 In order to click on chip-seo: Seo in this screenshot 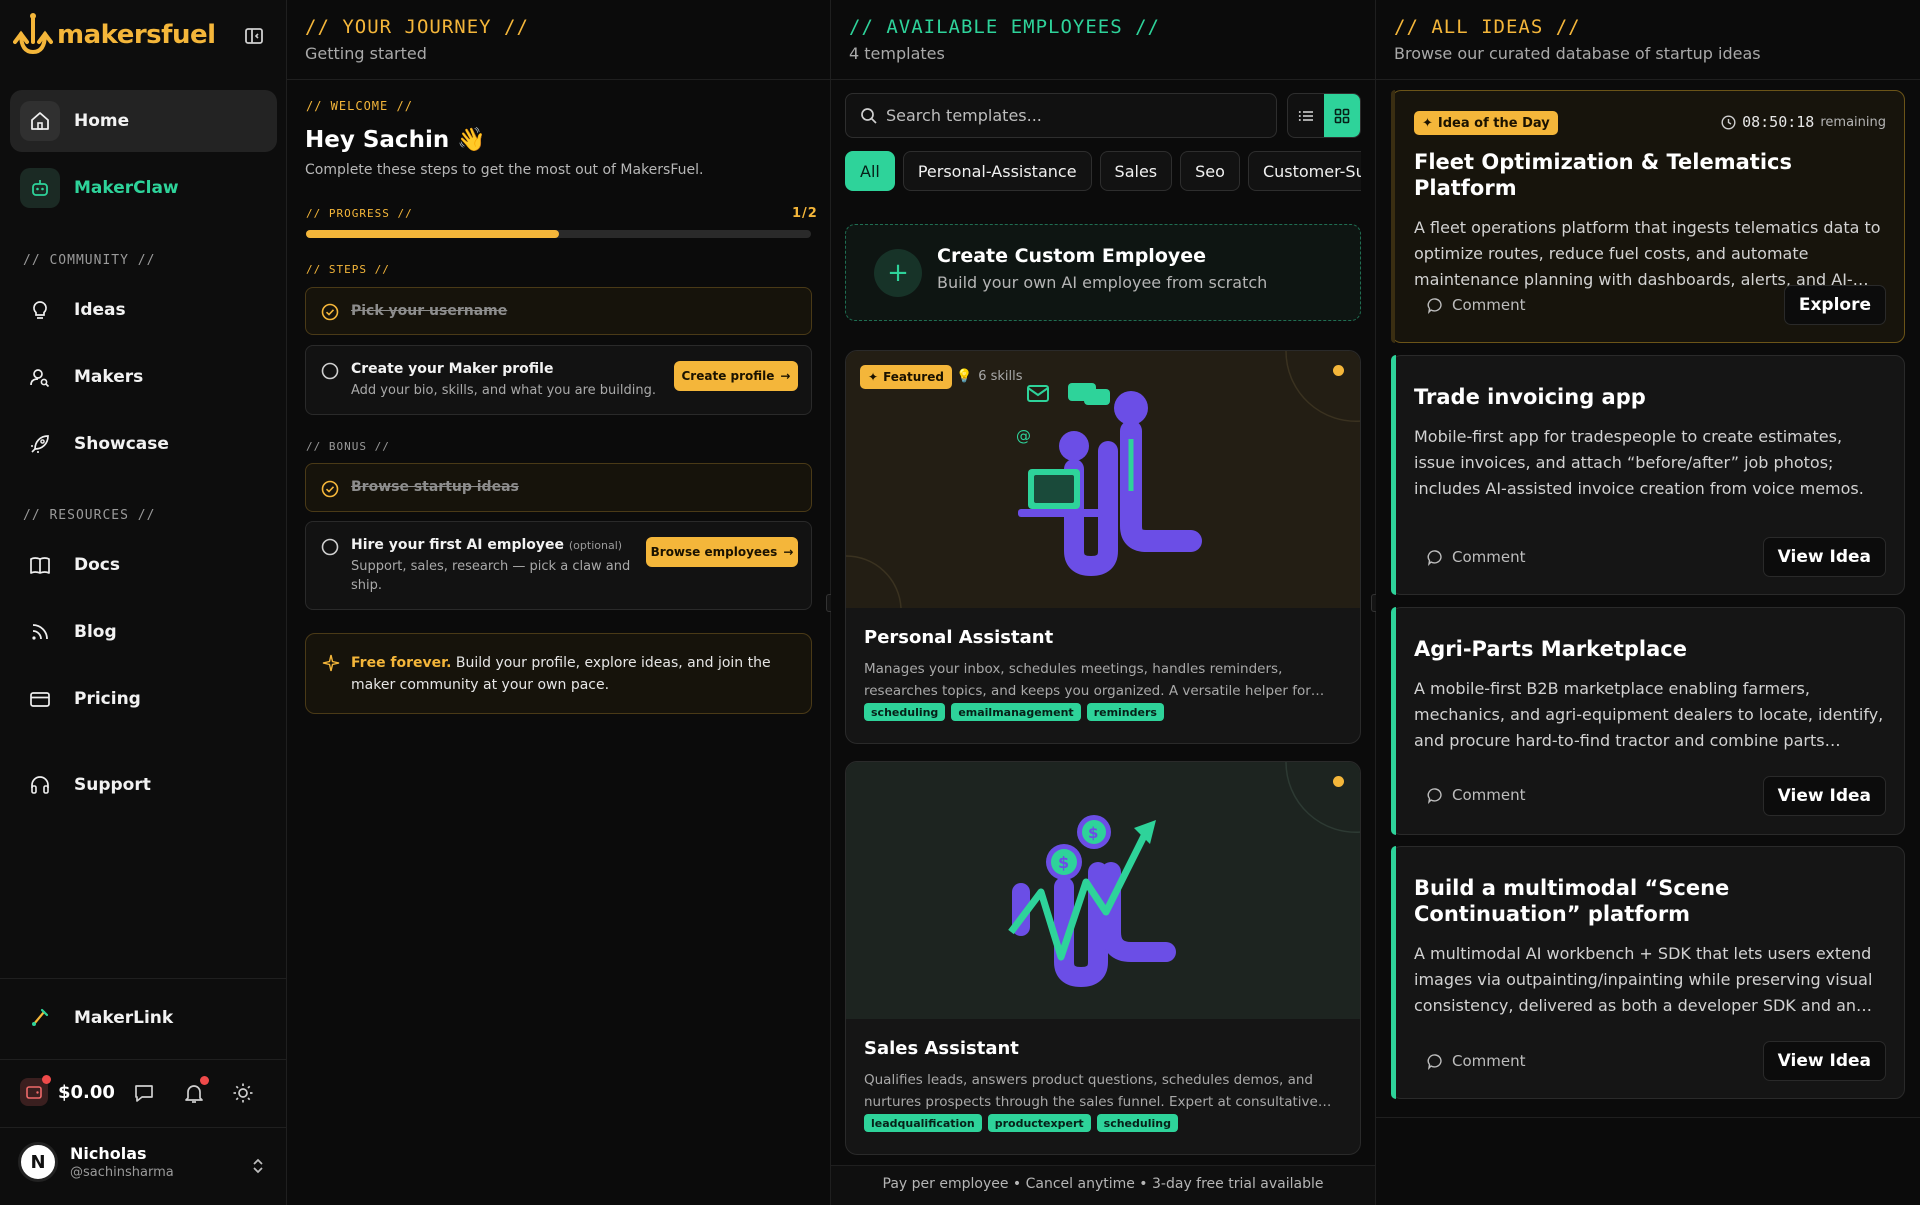, I will do `click(1210, 171)`.